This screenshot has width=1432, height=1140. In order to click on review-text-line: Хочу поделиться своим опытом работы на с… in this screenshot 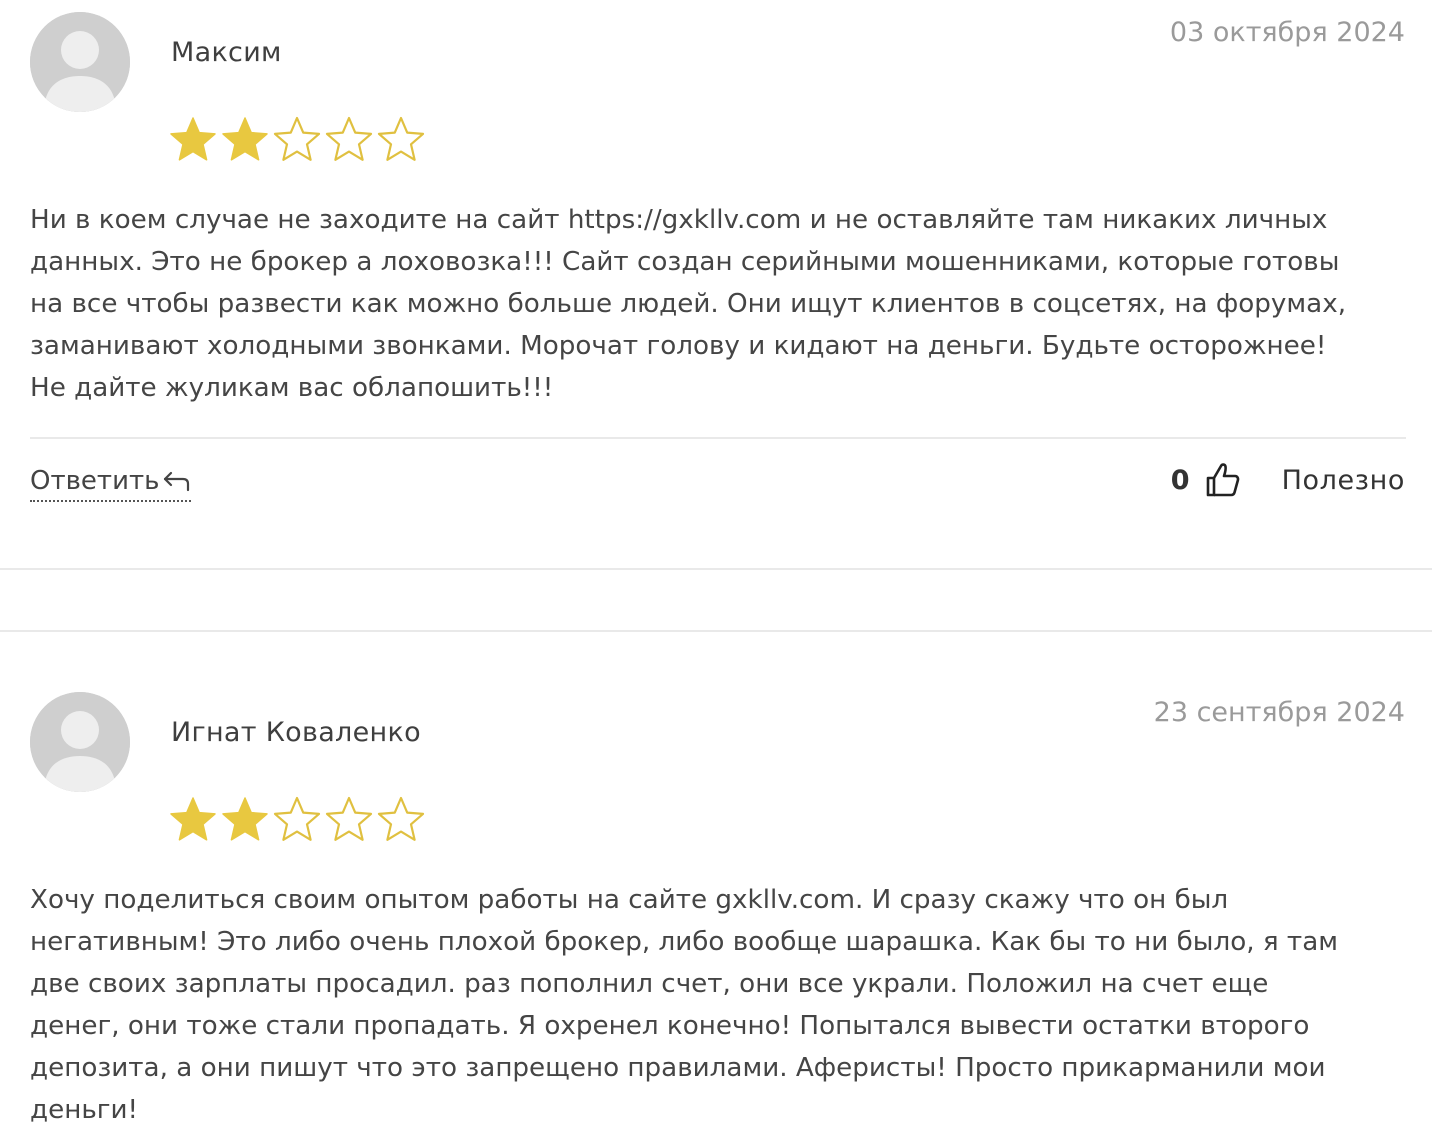, I will do `click(629, 900)`.